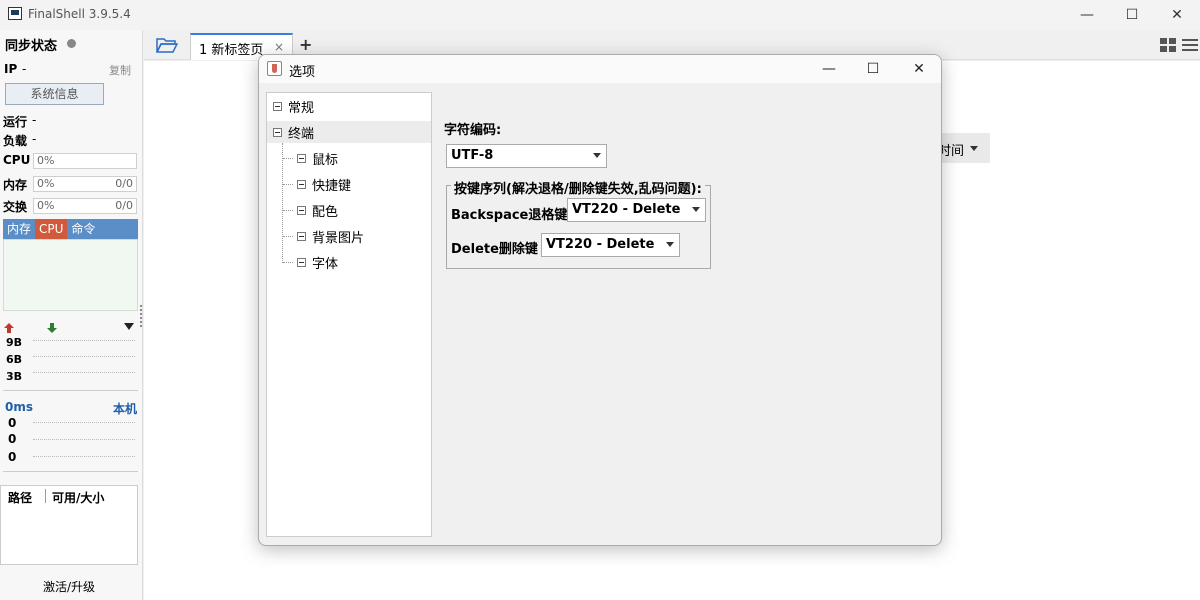 This screenshot has height=600, width=1200. Describe the element at coordinates (34, 120) in the screenshot. I see `run-value: -` at that location.